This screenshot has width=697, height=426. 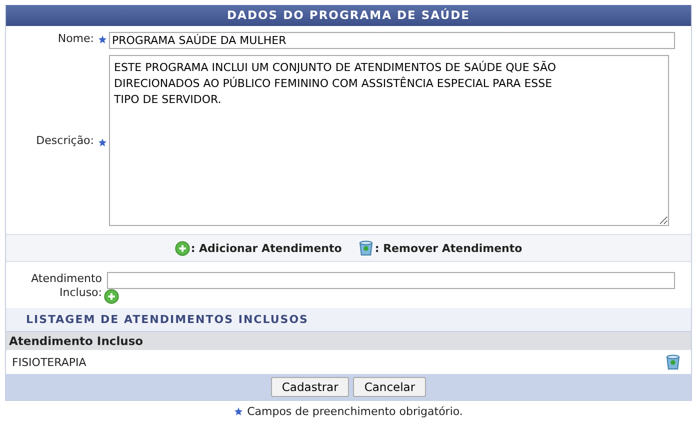 What do you see at coordinates (448, 248) in the screenshot?
I see `legend-text: : Remover Atendimento` at bounding box center [448, 248].